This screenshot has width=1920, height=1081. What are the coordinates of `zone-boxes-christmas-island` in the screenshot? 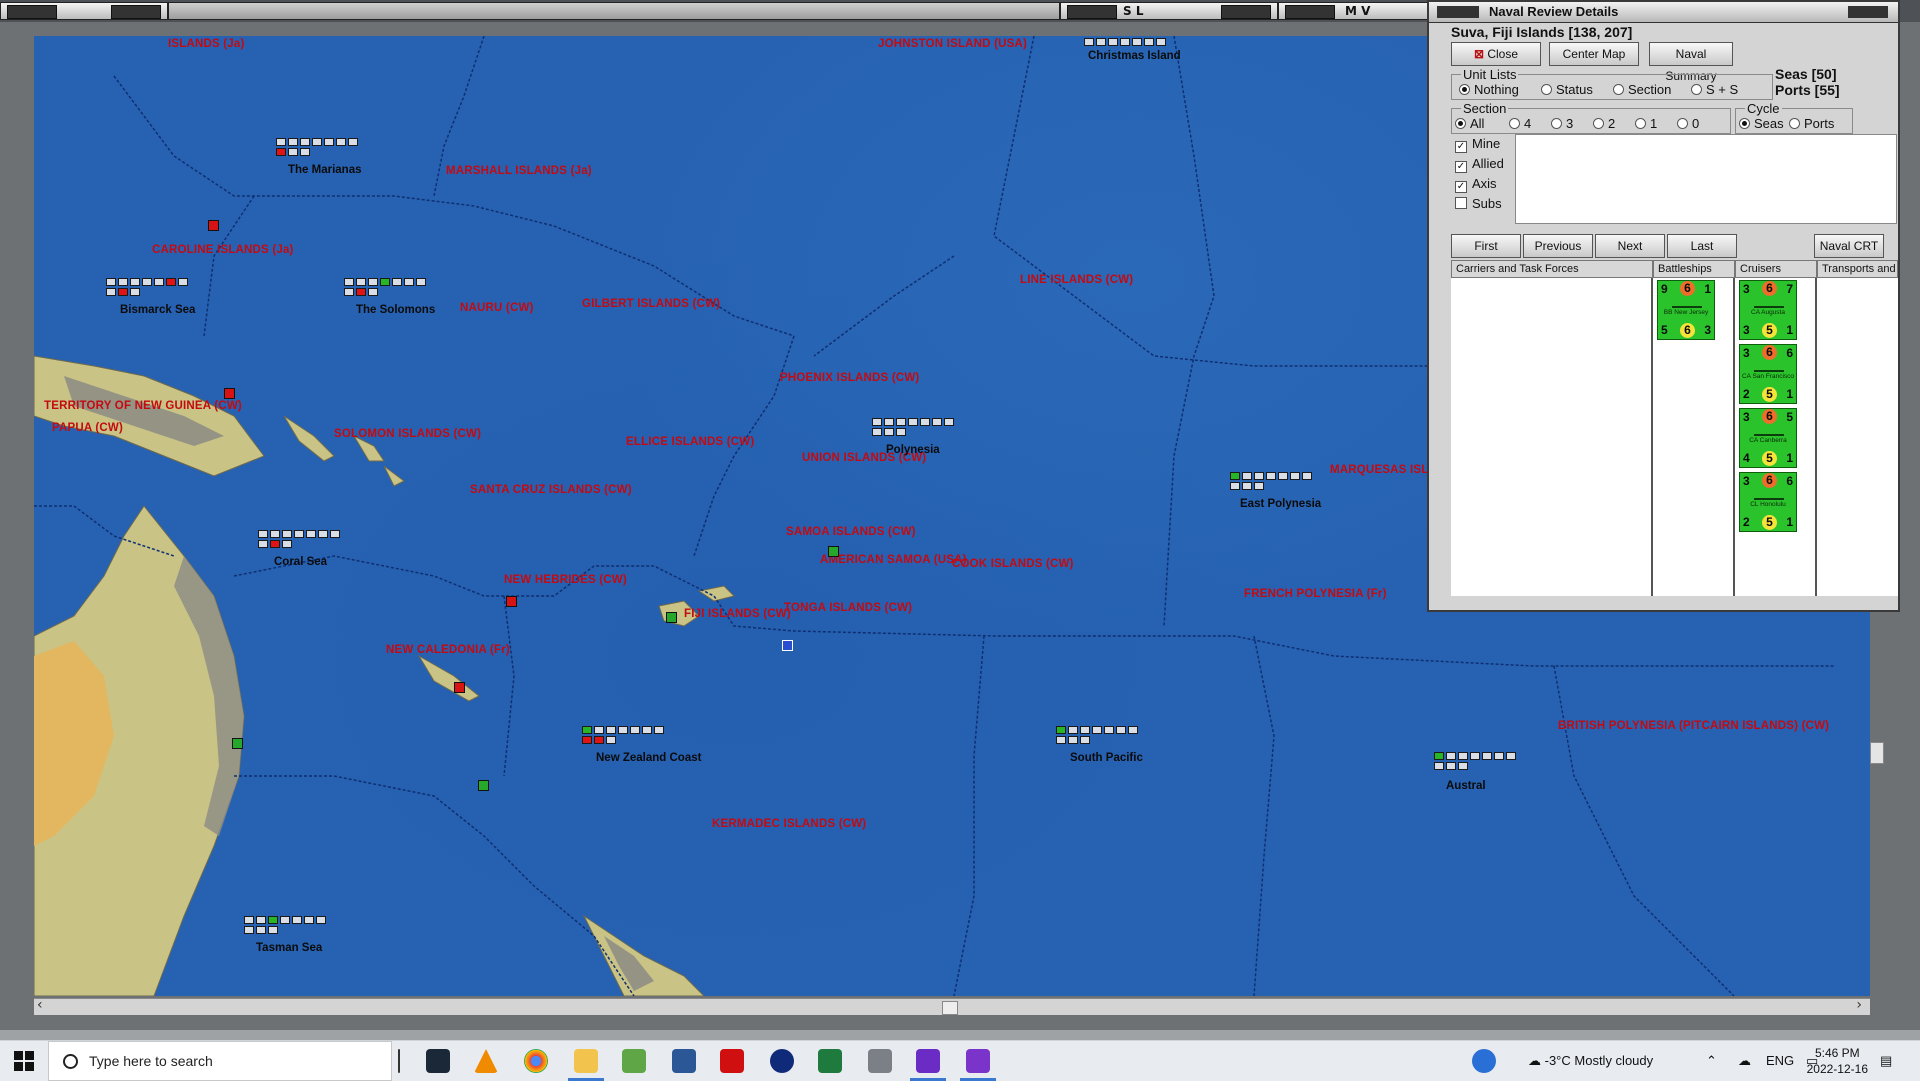 It's located at (1125, 42).